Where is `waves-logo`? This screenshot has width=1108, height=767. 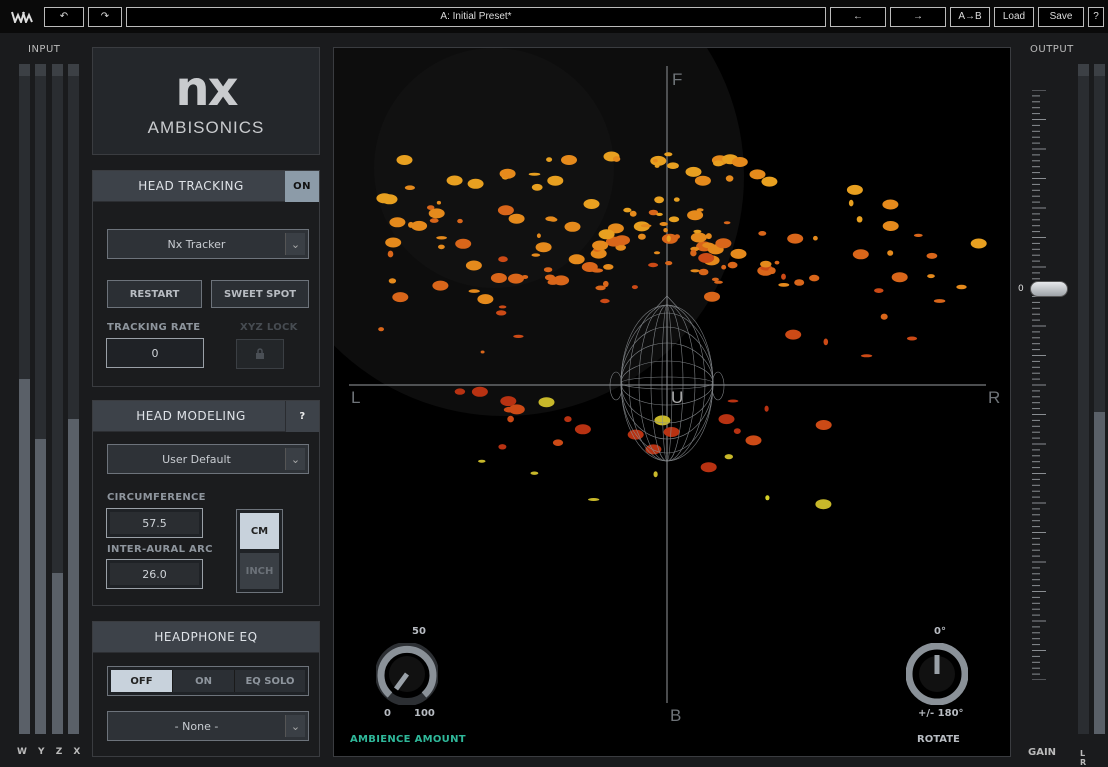 waves-logo is located at coordinates (22, 17).